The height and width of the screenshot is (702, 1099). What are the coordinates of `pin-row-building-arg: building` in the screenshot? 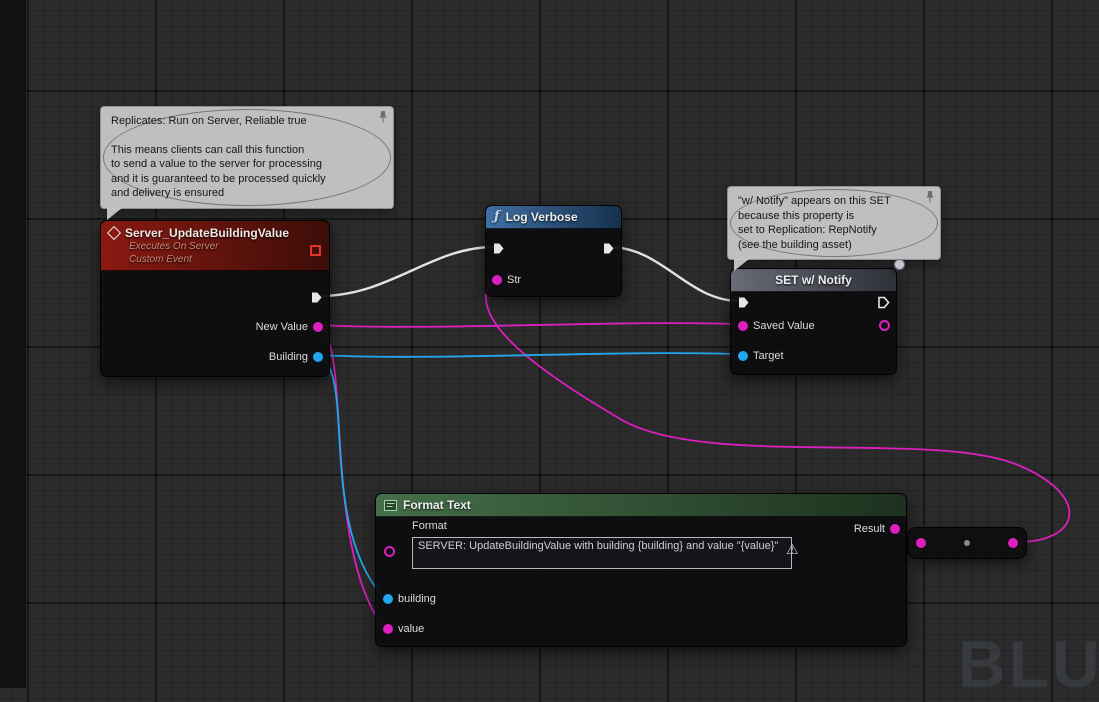 It's located at (409, 599).